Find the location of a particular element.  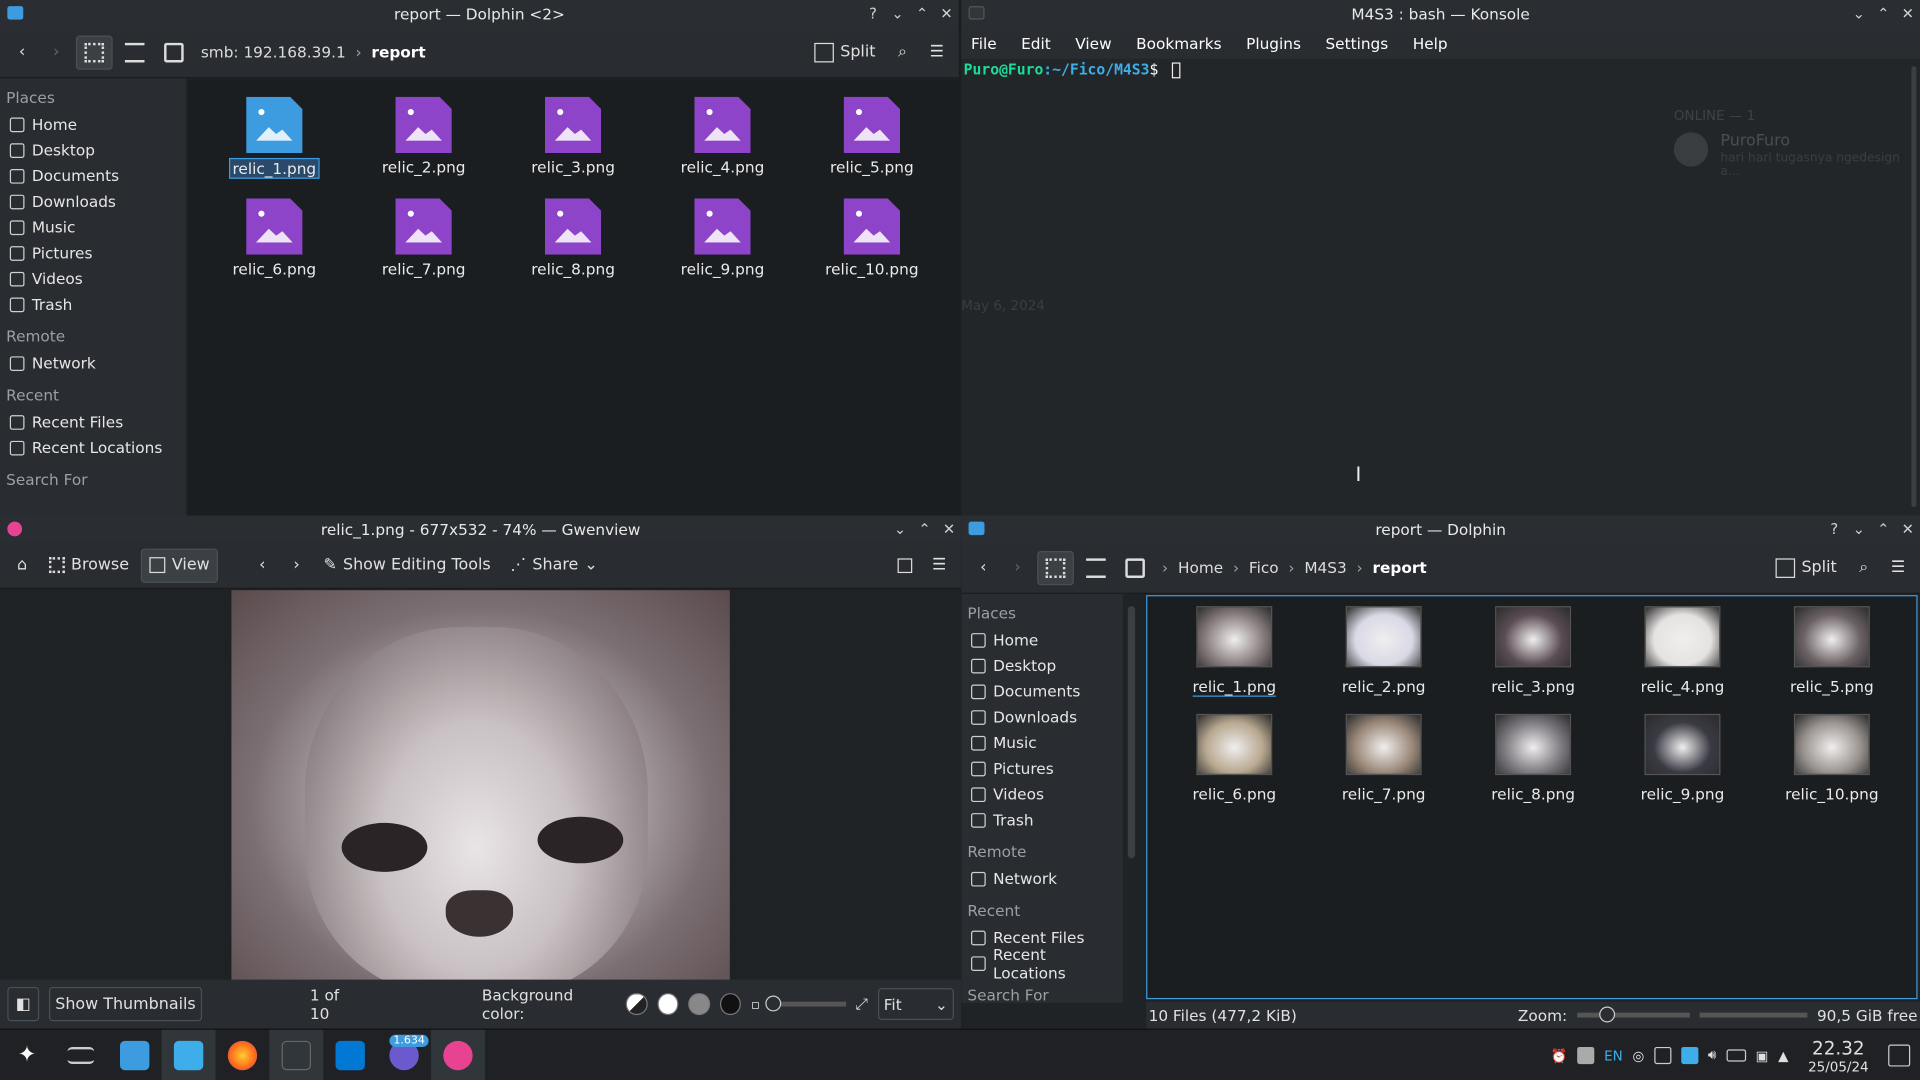

menu-file: File is located at coordinates (984, 43).